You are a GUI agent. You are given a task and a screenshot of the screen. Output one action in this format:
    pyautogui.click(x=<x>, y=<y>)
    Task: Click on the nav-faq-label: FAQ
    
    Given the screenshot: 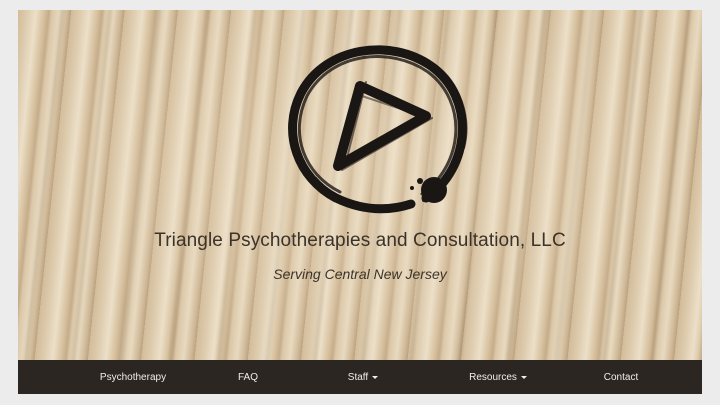 What is the action you would take?
    pyautogui.click(x=247, y=377)
    